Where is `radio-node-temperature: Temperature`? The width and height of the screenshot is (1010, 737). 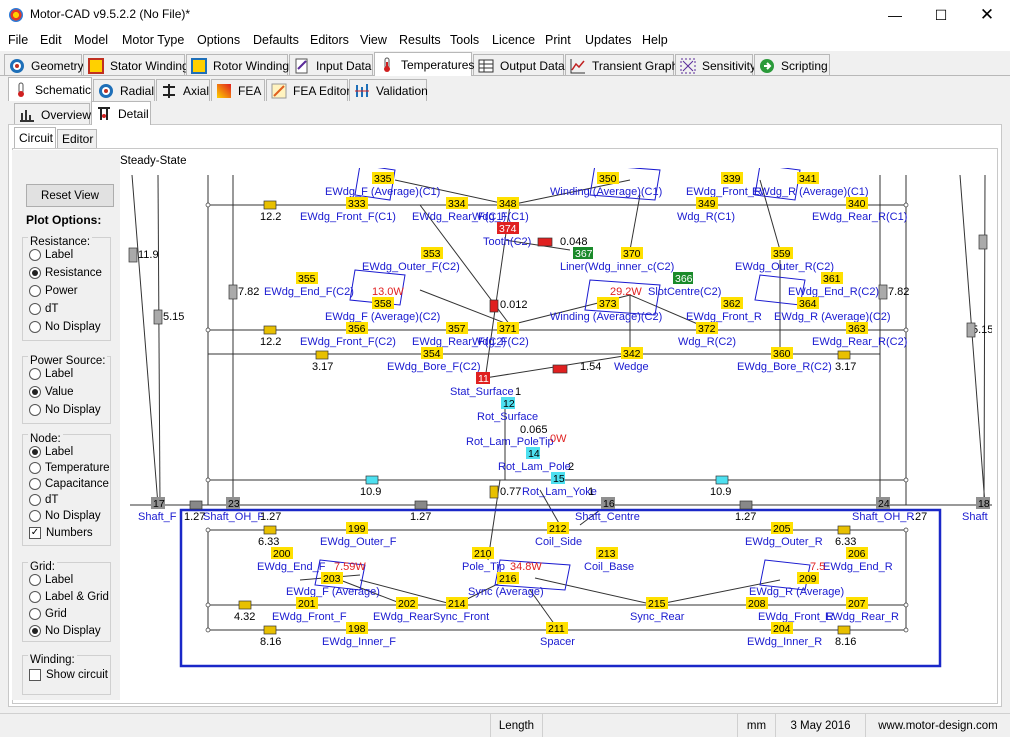
radio-node-temperature: Temperature is located at coordinates (69, 468).